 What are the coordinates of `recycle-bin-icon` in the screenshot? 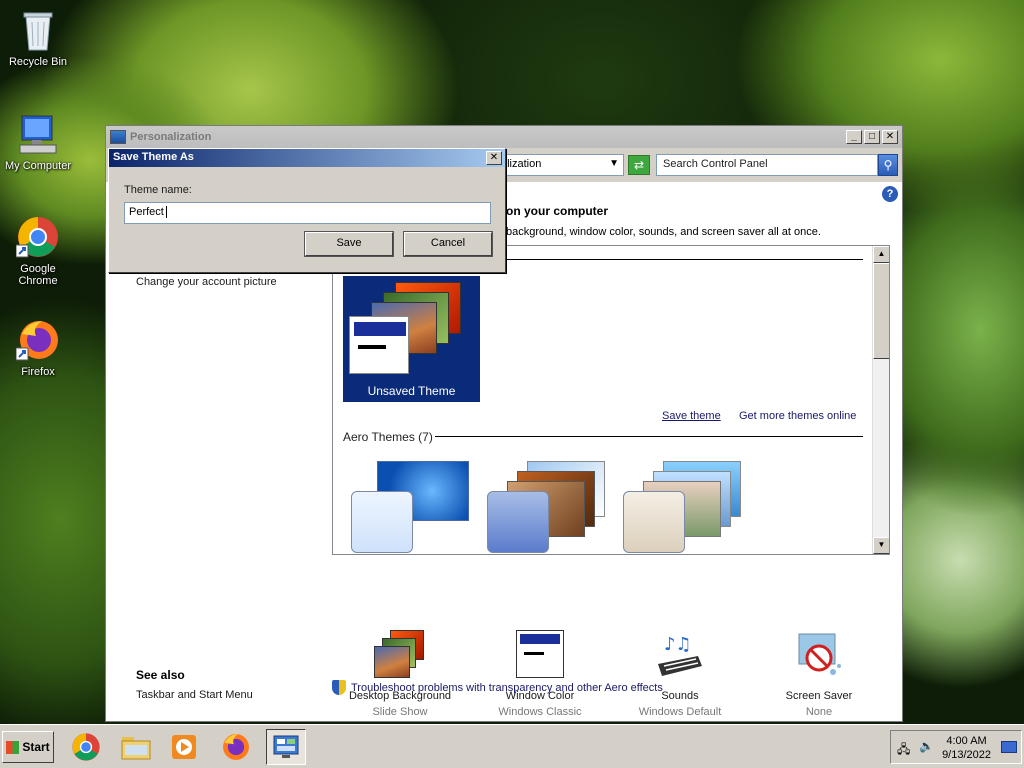 It's located at (38, 30).